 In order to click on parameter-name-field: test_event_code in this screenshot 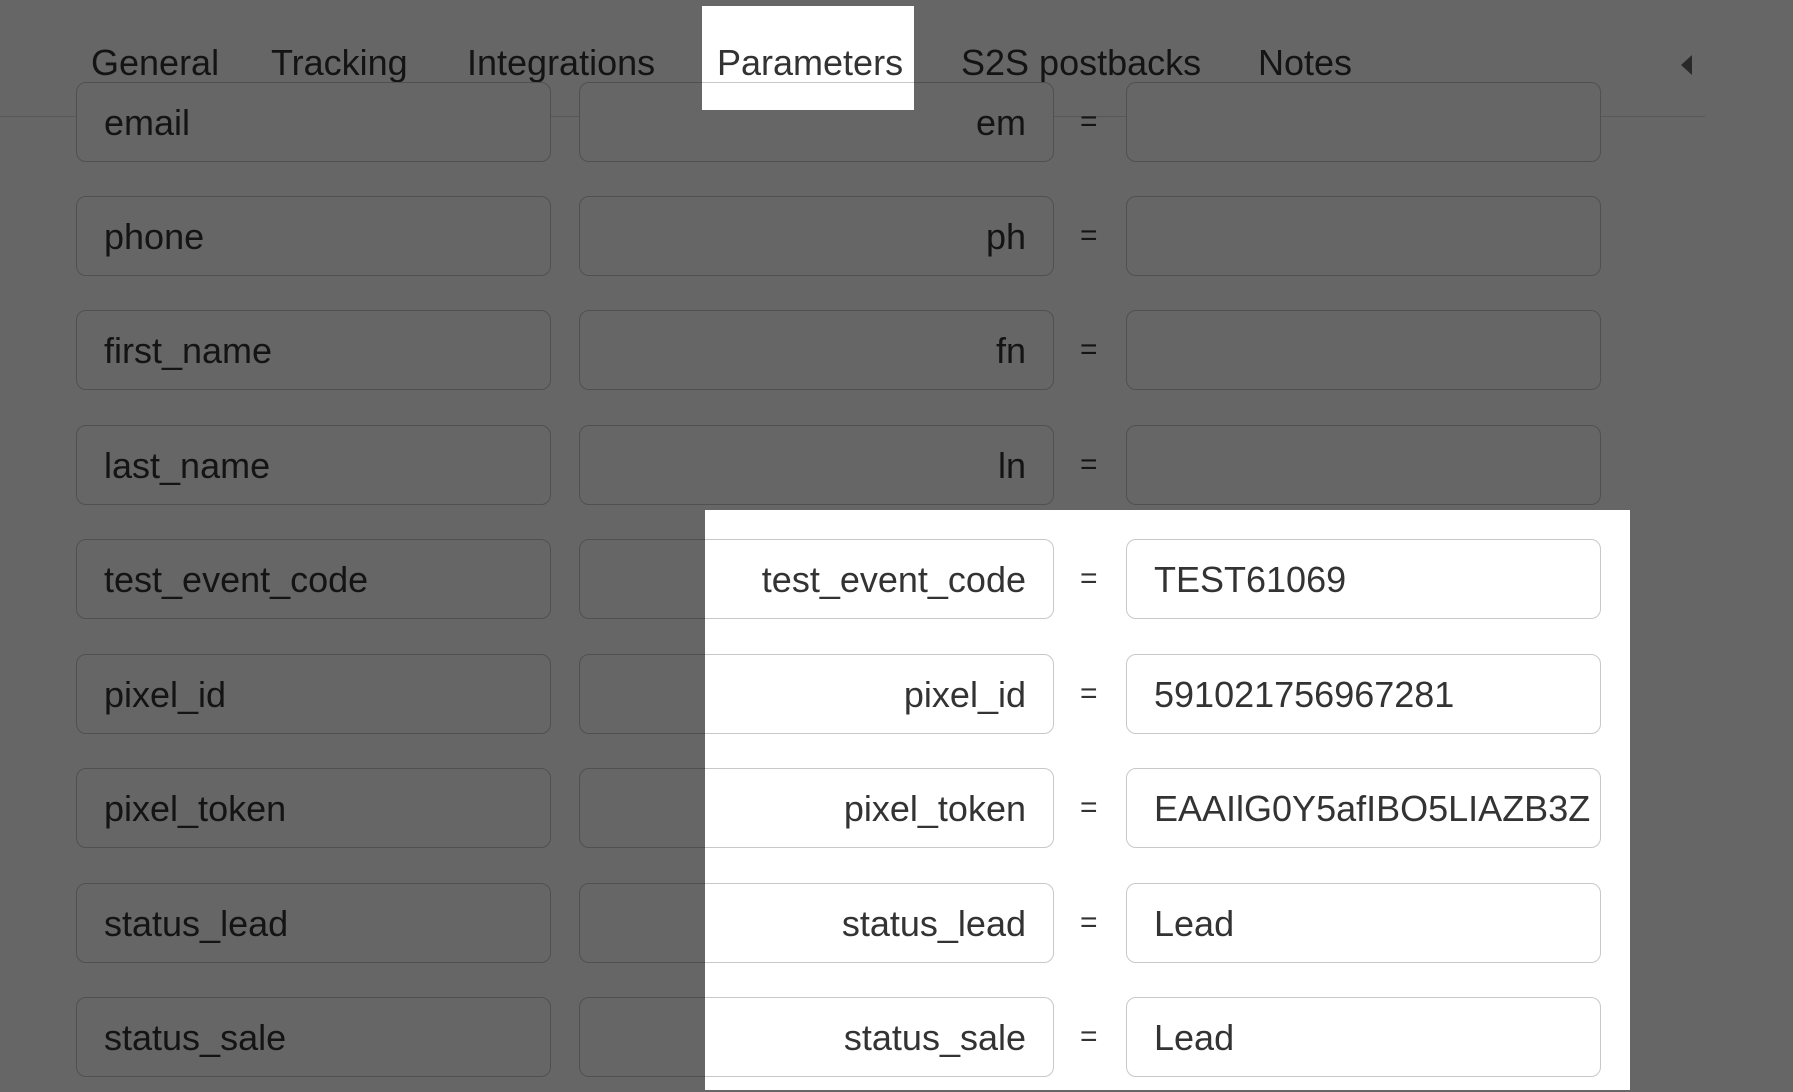, I will do `click(313, 579)`.